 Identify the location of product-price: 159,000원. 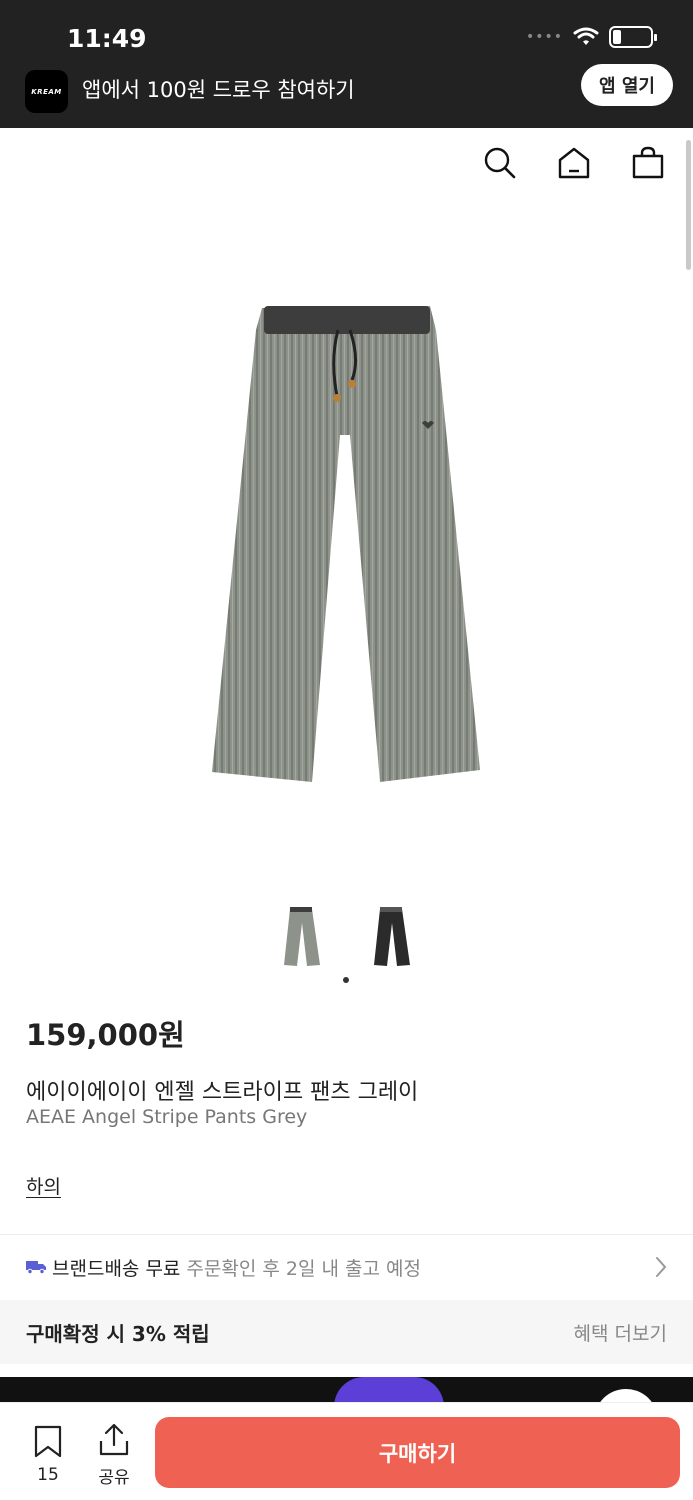
(105, 1035).